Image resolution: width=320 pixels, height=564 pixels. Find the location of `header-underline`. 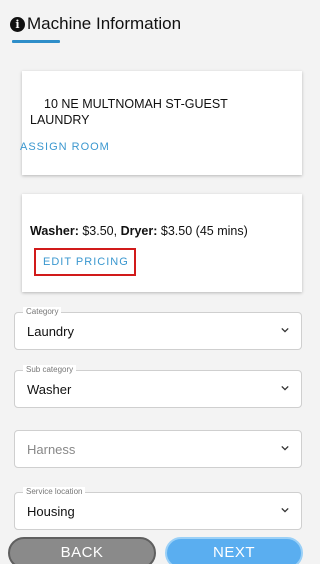

header-underline is located at coordinates (36, 41).